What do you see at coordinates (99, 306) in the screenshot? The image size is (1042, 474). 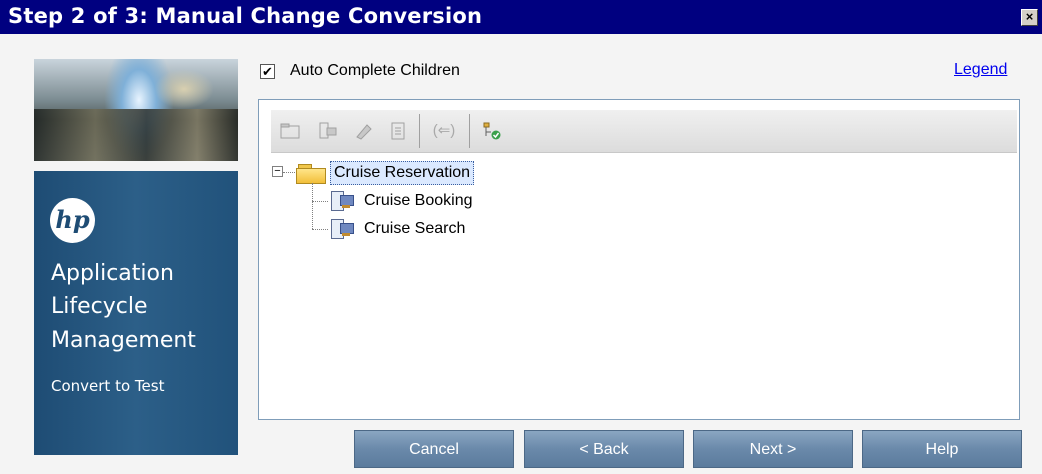 I see `brand-line-2: Lifecycle` at bounding box center [99, 306].